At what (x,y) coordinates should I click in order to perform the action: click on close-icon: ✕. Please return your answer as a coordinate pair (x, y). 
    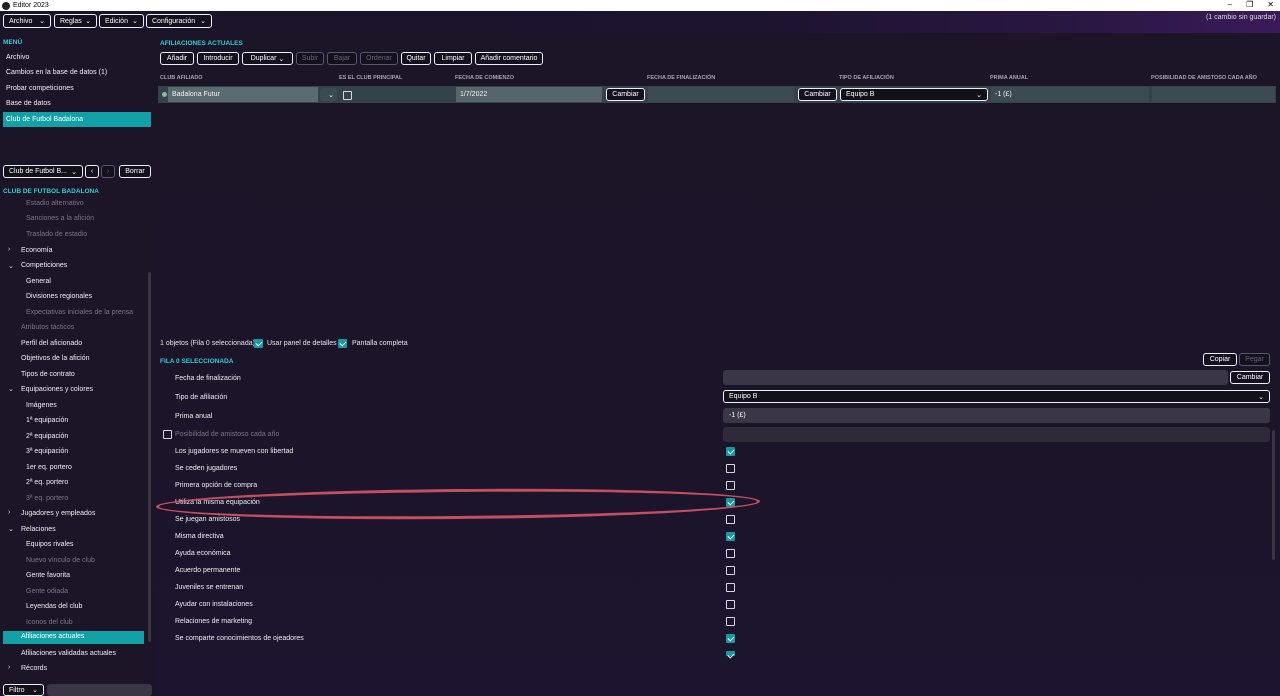
    Looking at the image, I should click on (1270, 4).